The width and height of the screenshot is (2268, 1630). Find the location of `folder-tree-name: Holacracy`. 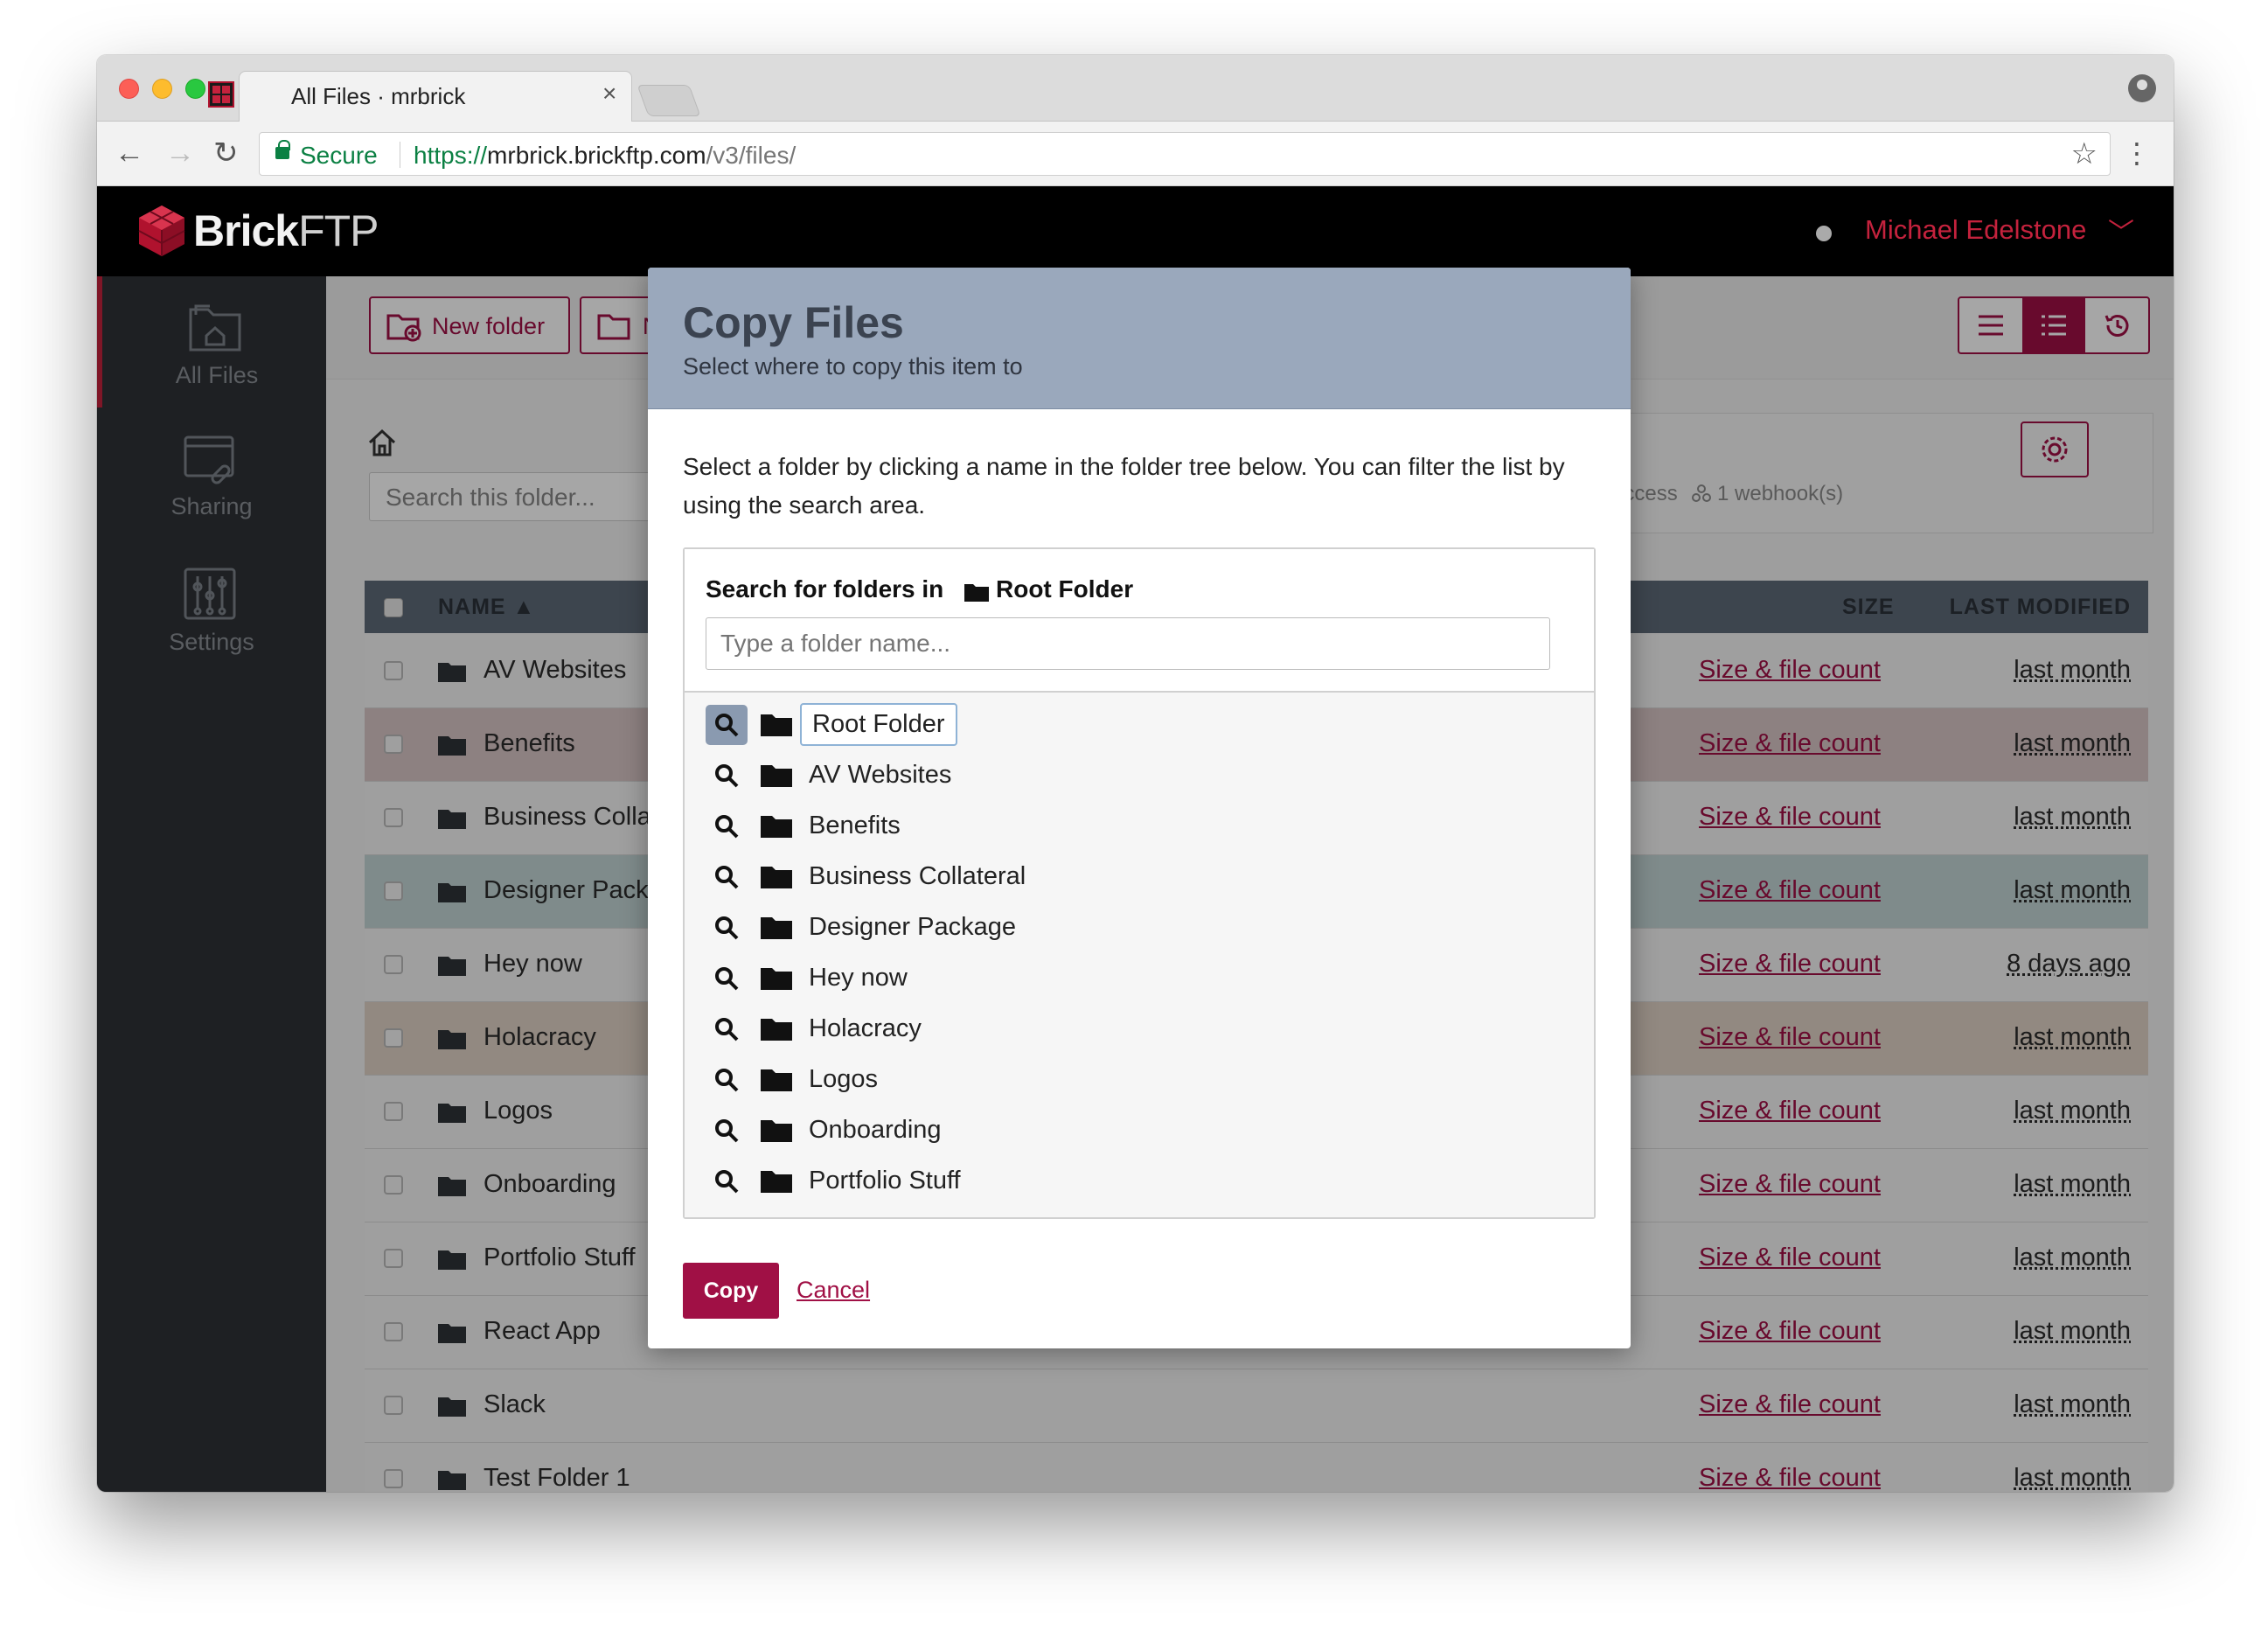

folder-tree-name: Holacracy is located at coordinates (865, 1028).